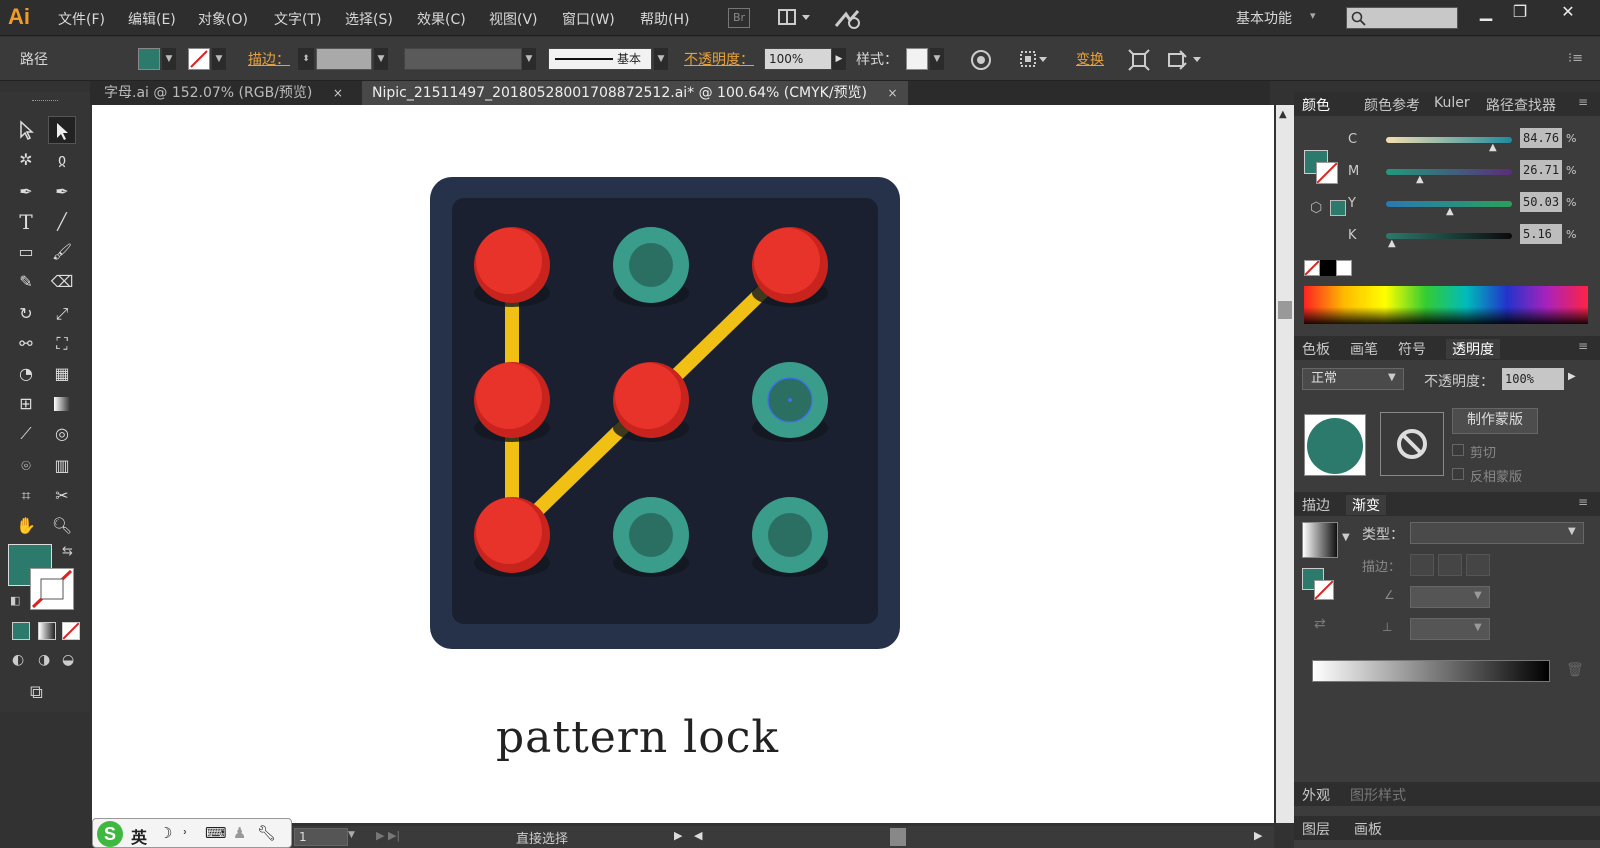  I want to click on draw-behind-icon: ◑, so click(44, 660).